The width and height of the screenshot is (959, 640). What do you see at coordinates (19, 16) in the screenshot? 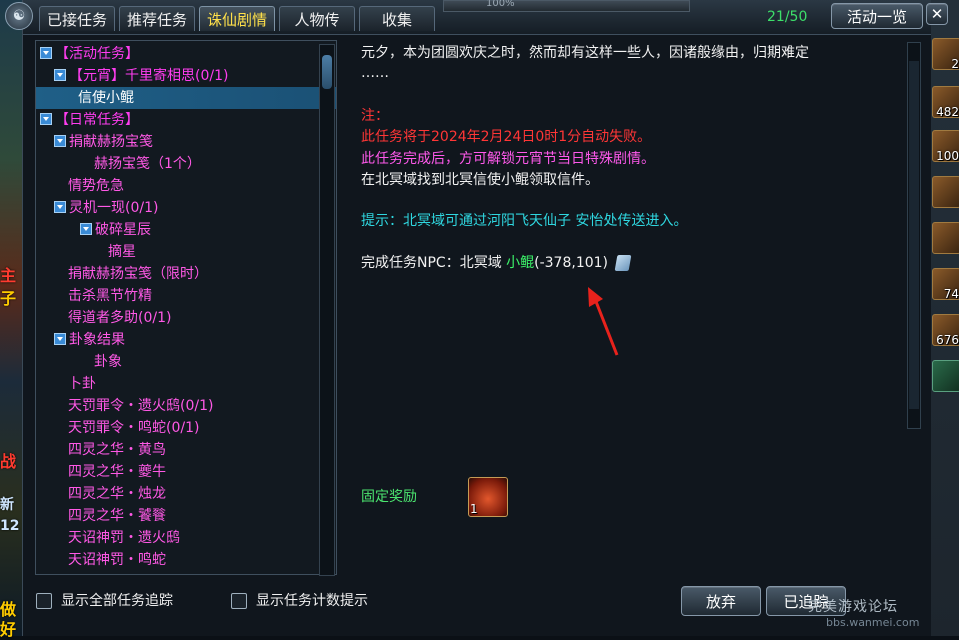
I see `menu-icon: ☯` at bounding box center [19, 16].